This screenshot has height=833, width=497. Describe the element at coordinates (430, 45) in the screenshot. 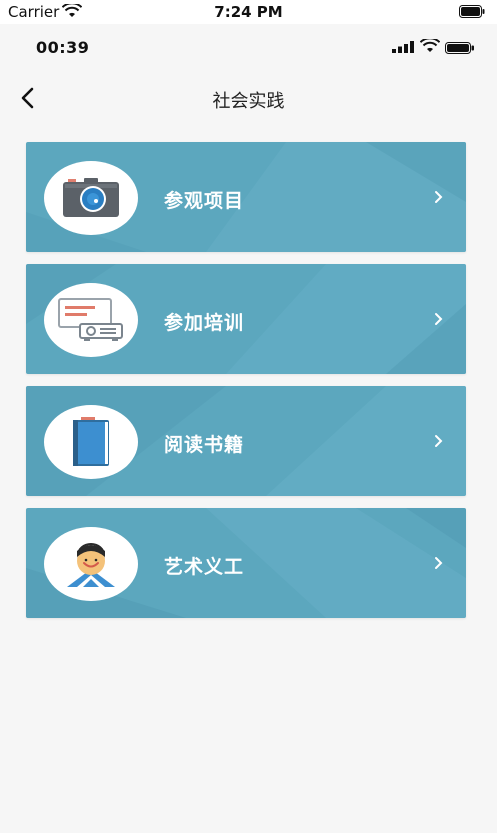

I see `wifi-icon` at that location.